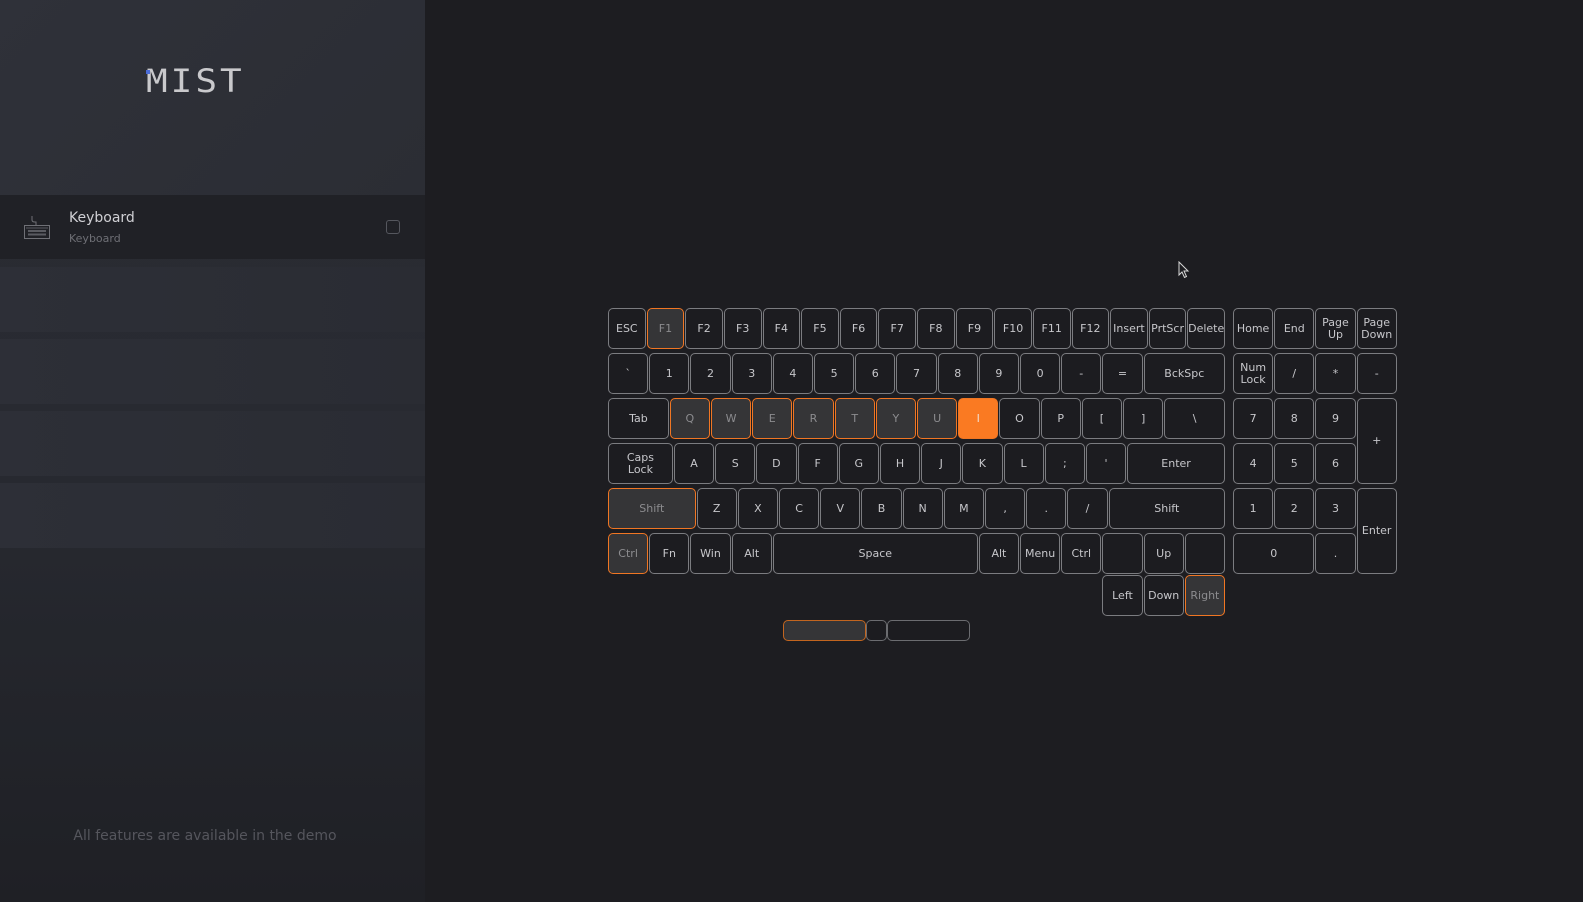 The height and width of the screenshot is (902, 1583). What do you see at coordinates (820, 328) in the screenshot?
I see `key-f5: F5` at bounding box center [820, 328].